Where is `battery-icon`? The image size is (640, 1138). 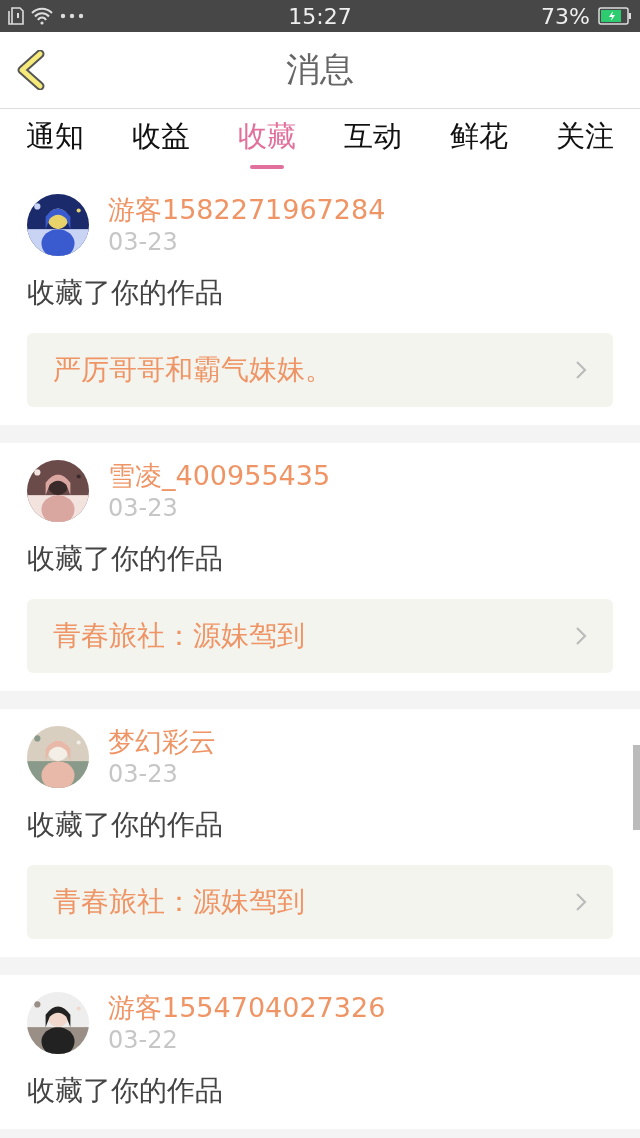
battery-icon is located at coordinates (615, 16).